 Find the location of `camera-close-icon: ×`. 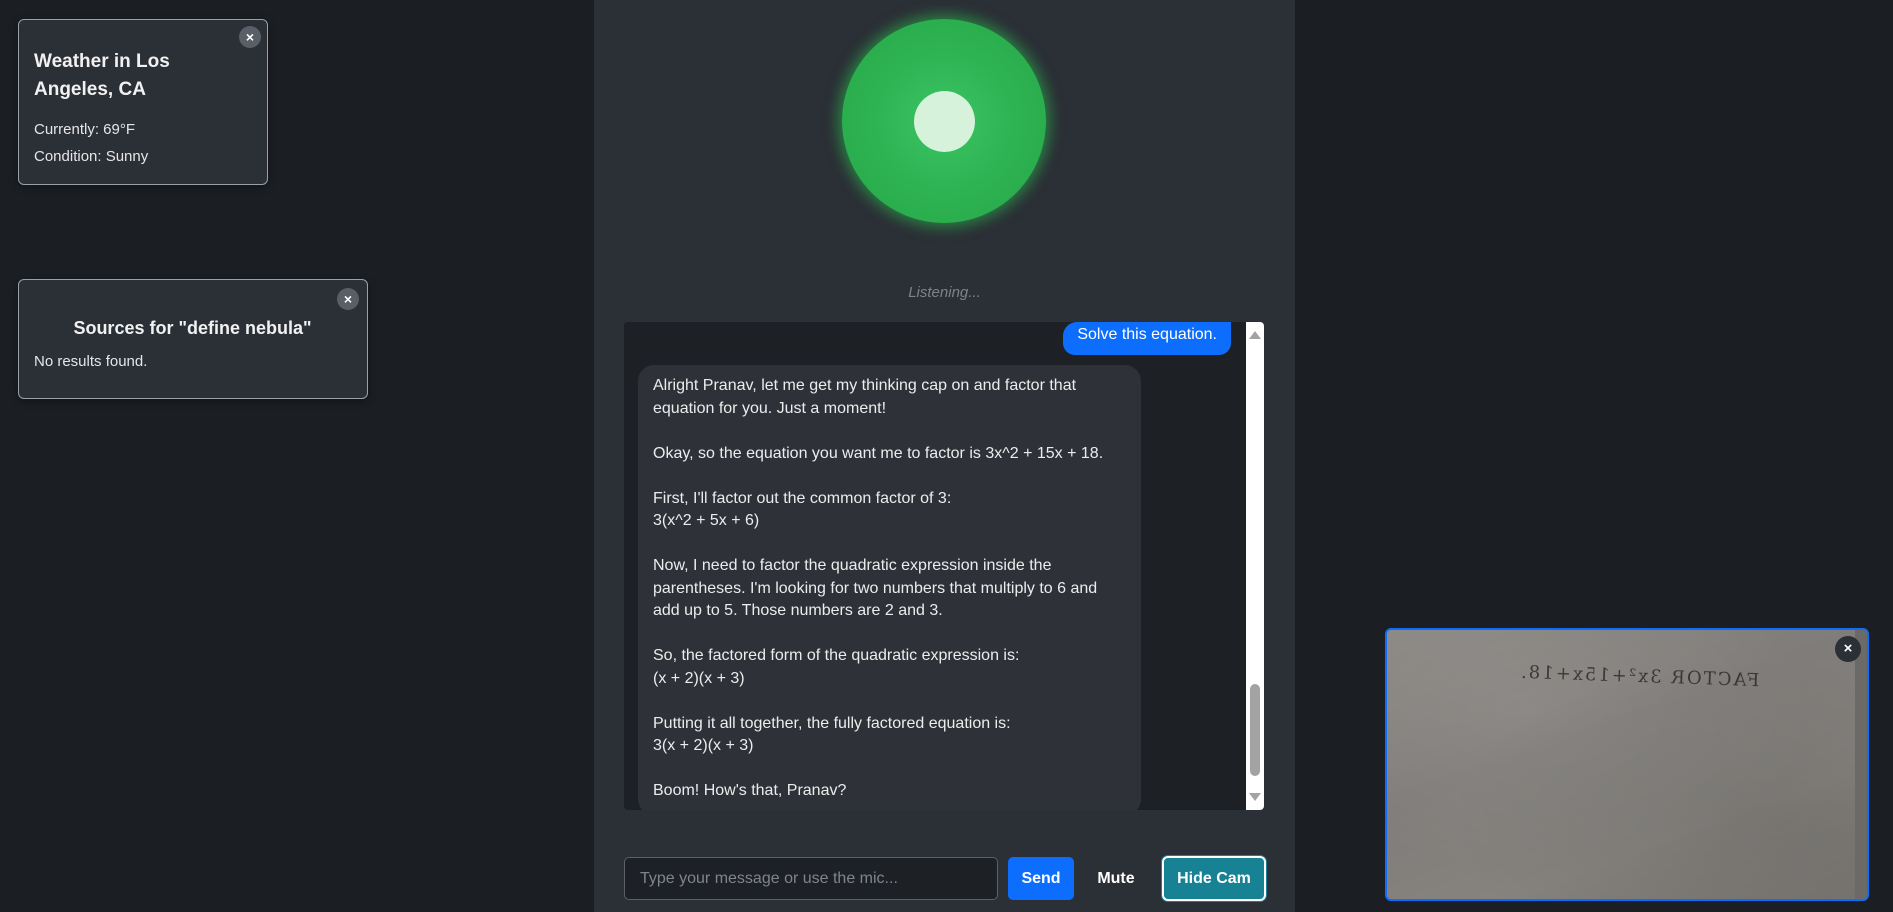

camera-close-icon: × is located at coordinates (1848, 649).